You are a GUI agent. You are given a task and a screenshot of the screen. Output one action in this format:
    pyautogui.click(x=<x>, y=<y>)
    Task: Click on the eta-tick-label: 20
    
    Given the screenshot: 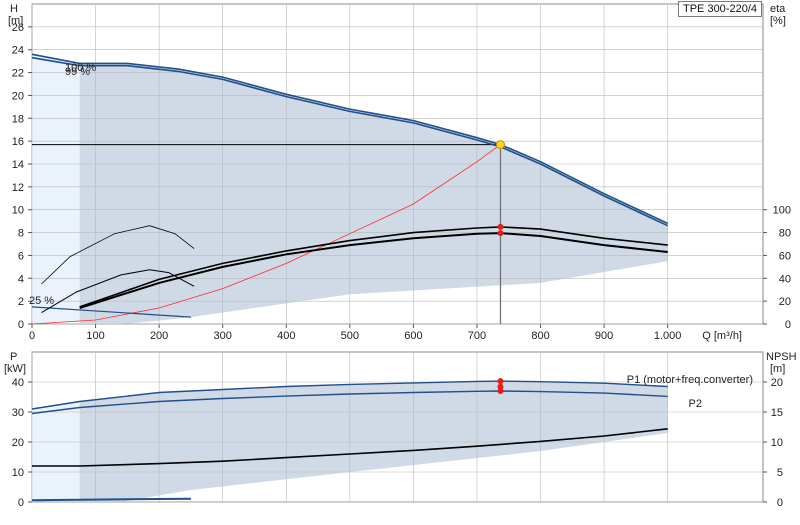 What is the action you would take?
    pyautogui.click(x=785, y=302)
    